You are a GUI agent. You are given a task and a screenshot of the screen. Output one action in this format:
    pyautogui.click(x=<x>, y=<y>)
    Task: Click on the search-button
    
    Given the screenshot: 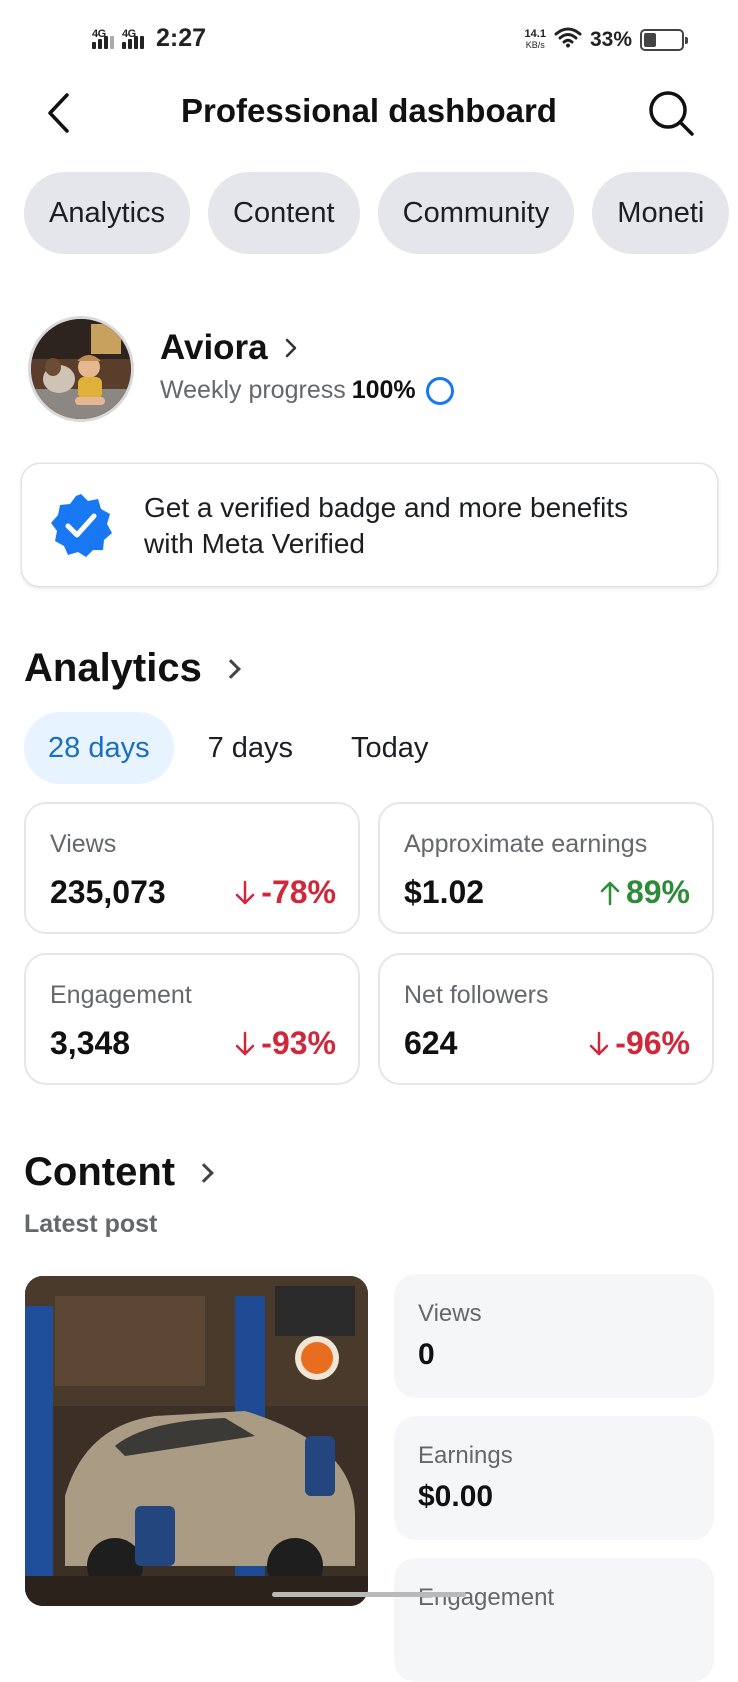 What is the action you would take?
    pyautogui.click(x=671, y=113)
    